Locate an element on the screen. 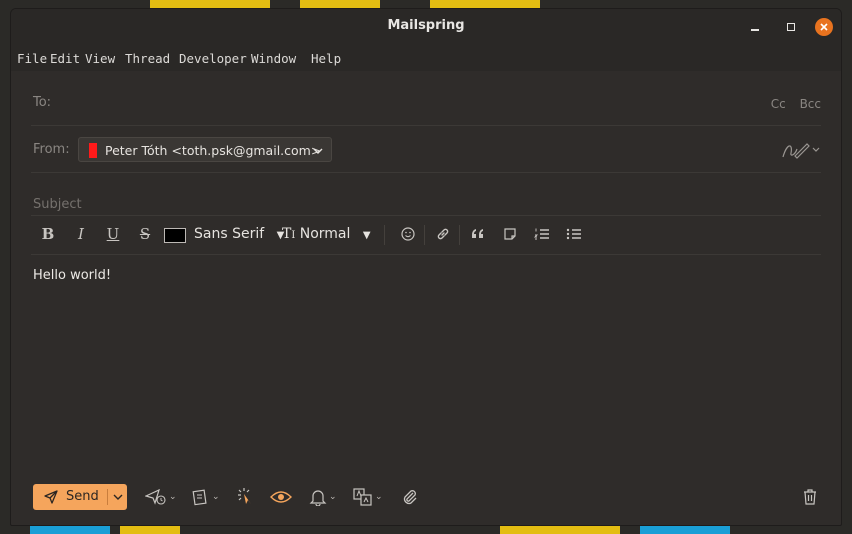  font-family-value: Sans Serif is located at coordinates (229, 234).